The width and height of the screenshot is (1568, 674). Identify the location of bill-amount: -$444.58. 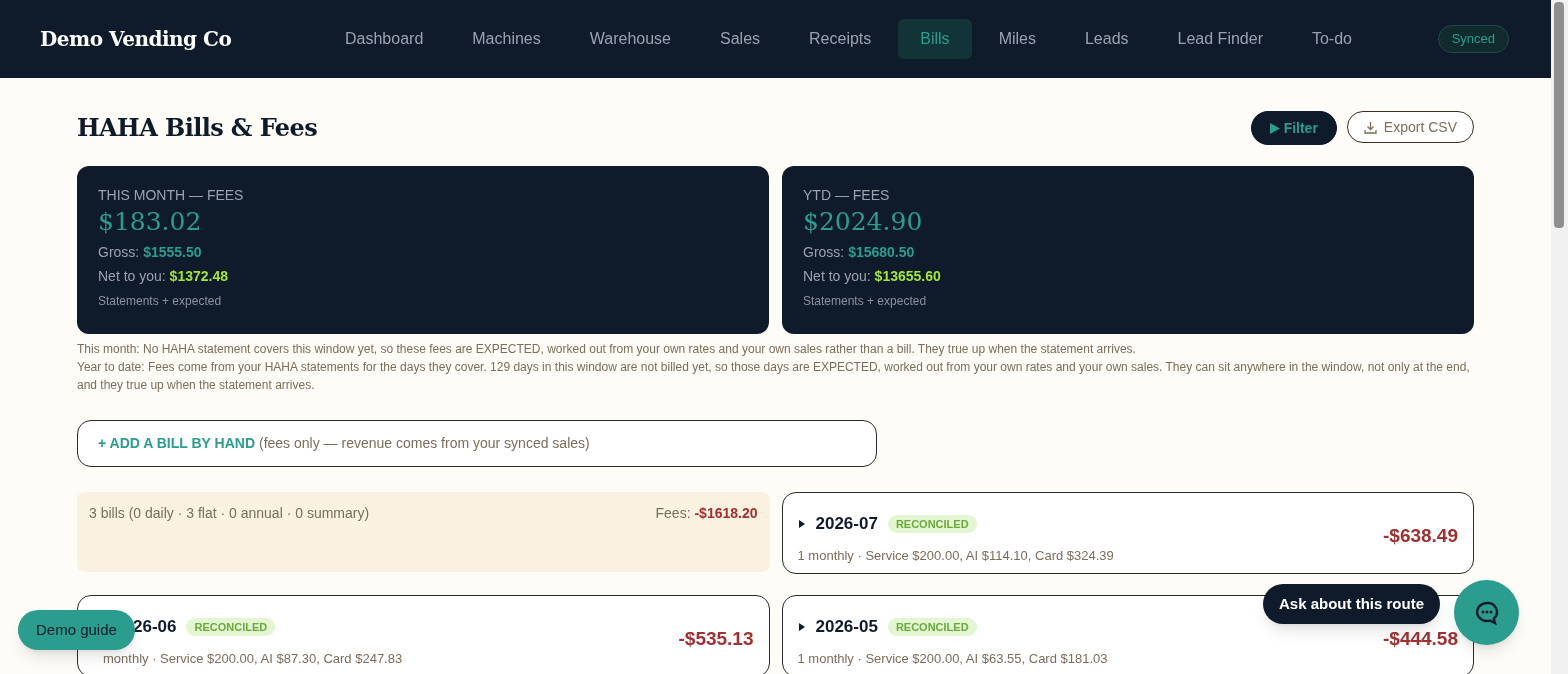
(1420, 639).